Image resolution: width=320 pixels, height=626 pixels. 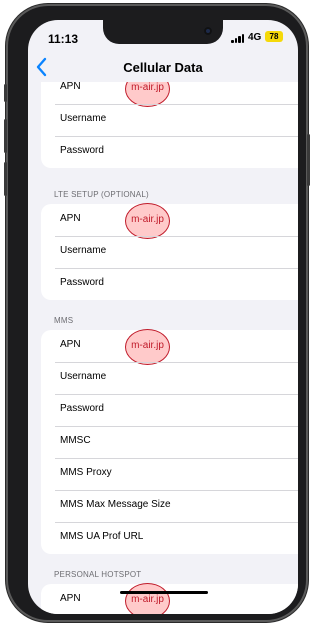 I want to click on page-title: Cellular Data, so click(x=163, y=67).